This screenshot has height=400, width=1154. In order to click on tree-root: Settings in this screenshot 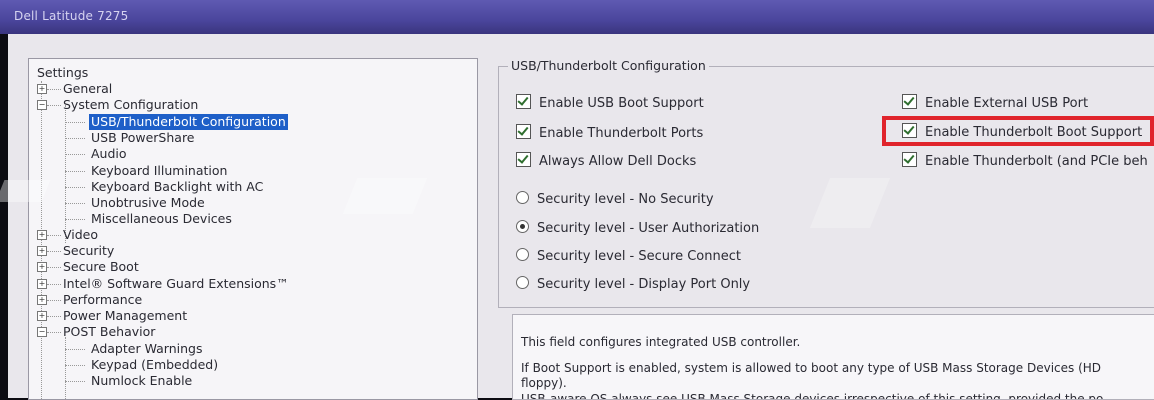, I will do `click(63, 72)`.